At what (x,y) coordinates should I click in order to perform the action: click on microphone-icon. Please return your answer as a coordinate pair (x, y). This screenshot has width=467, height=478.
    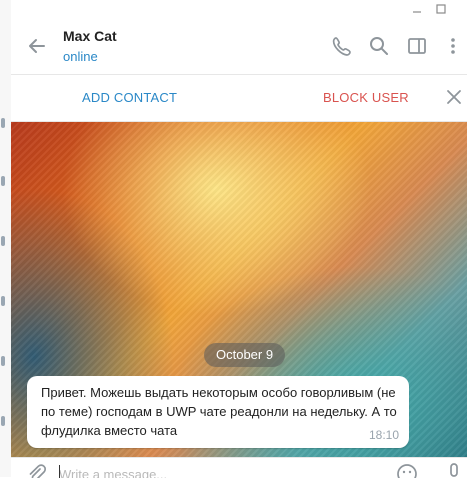
    Looking at the image, I should click on (454, 470).